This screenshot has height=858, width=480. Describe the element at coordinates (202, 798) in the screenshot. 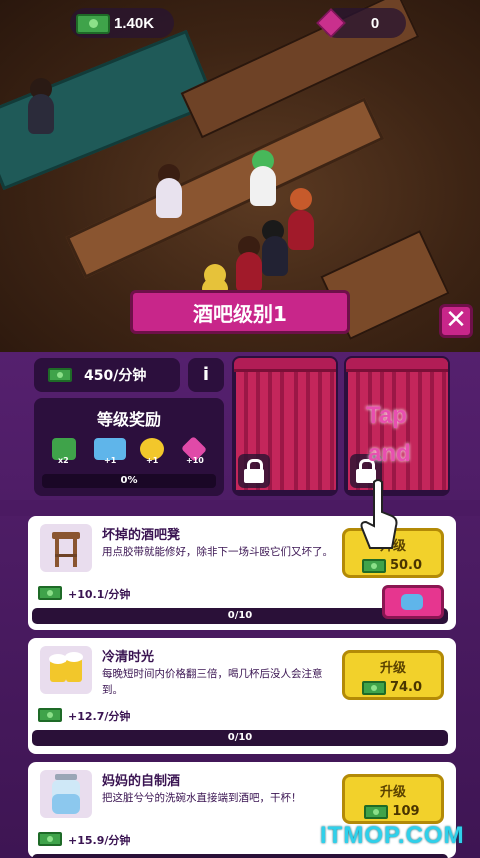

I see `upgrade-description: 把这脏兮兮的洗碗水直接端到酒吧，干杯！` at that location.